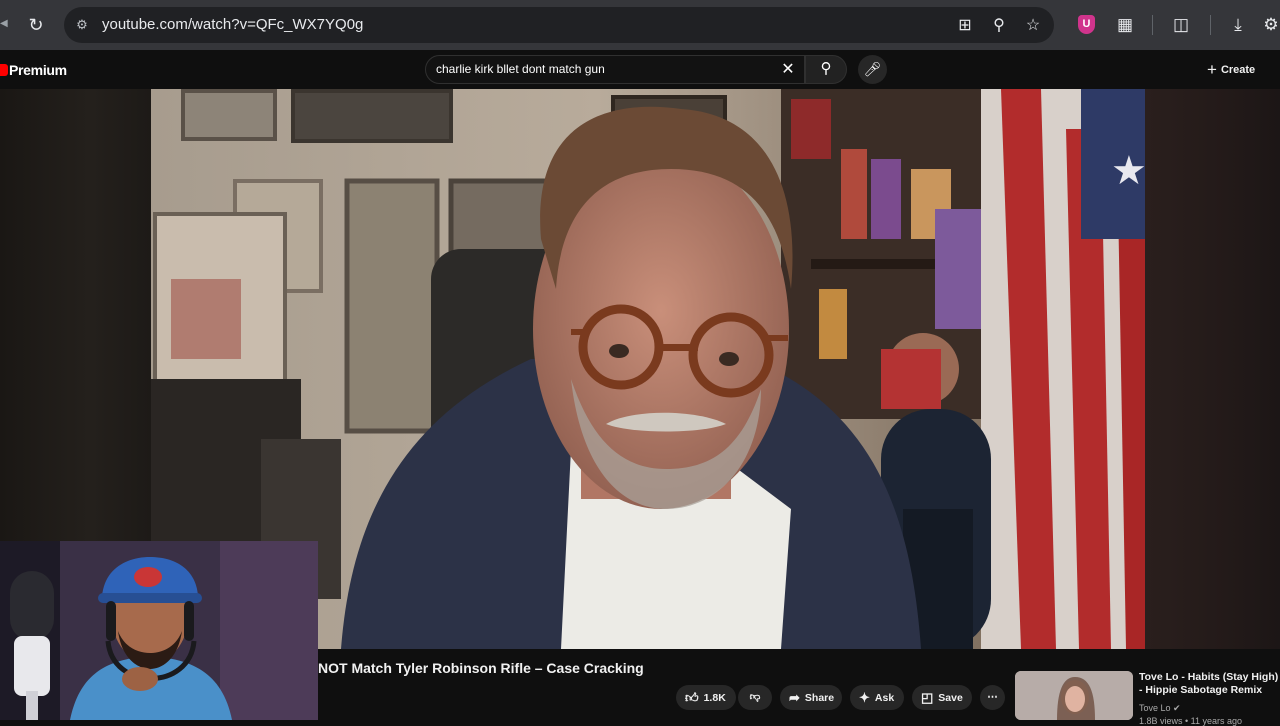 The width and height of the screenshot is (1280, 726). I want to click on reload-icon: ↻, so click(36, 25).